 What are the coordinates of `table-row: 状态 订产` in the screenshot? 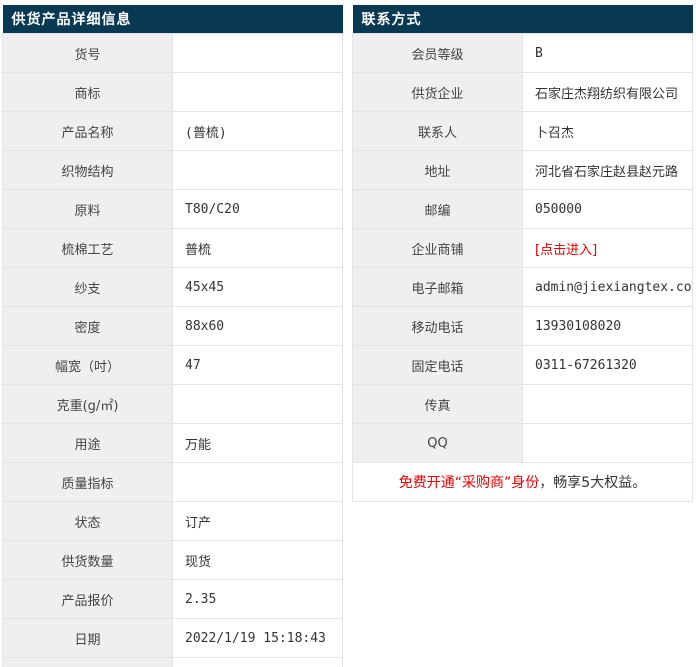 It's located at (172, 521).